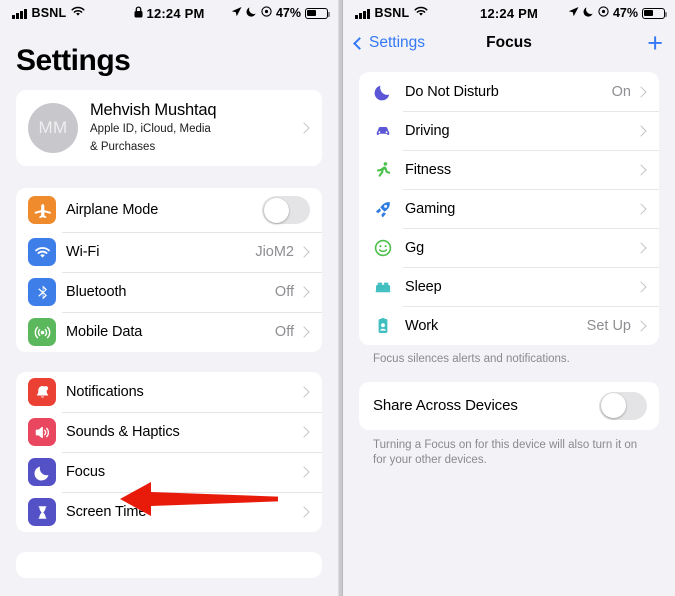 The height and width of the screenshot is (596, 675). What do you see at coordinates (42, 432) in the screenshot?
I see `speaker-icon` at bounding box center [42, 432].